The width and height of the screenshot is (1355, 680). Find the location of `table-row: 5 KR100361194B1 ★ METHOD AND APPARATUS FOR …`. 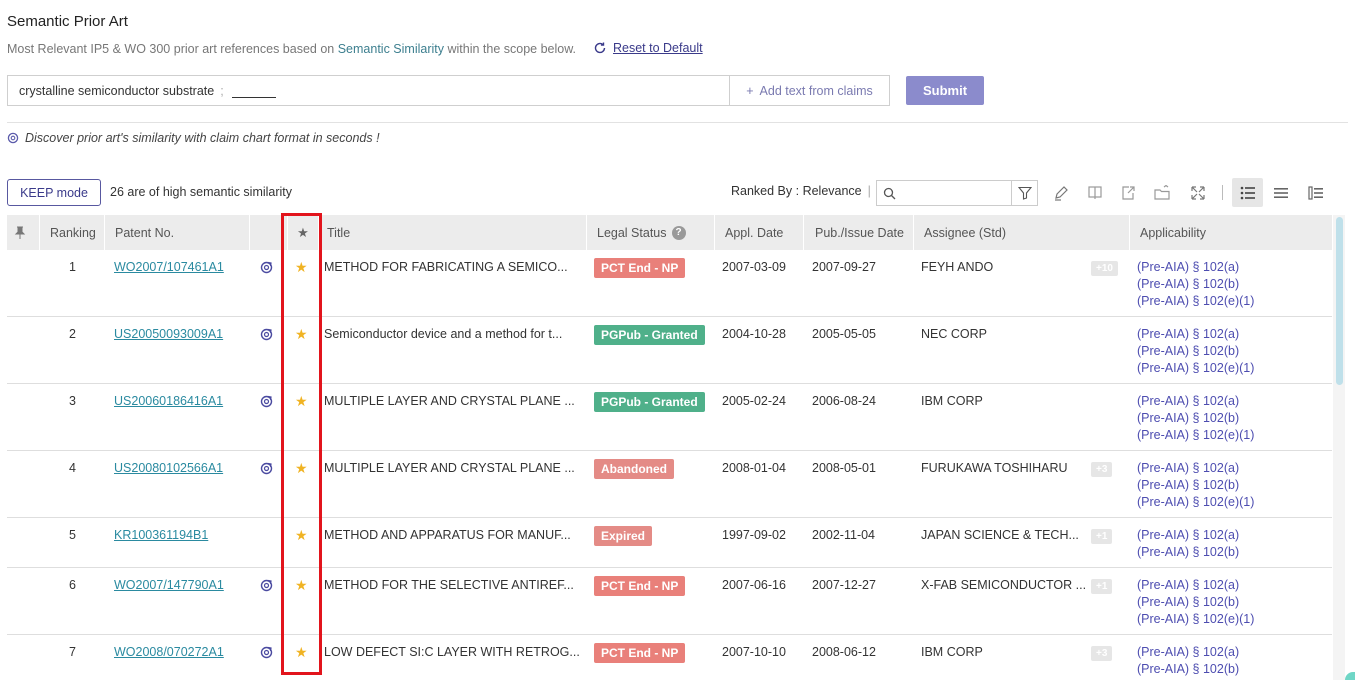

table-row: 5 KR100361194B1 ★ METHOD AND APPARATUS FOR … is located at coordinates (669, 543).